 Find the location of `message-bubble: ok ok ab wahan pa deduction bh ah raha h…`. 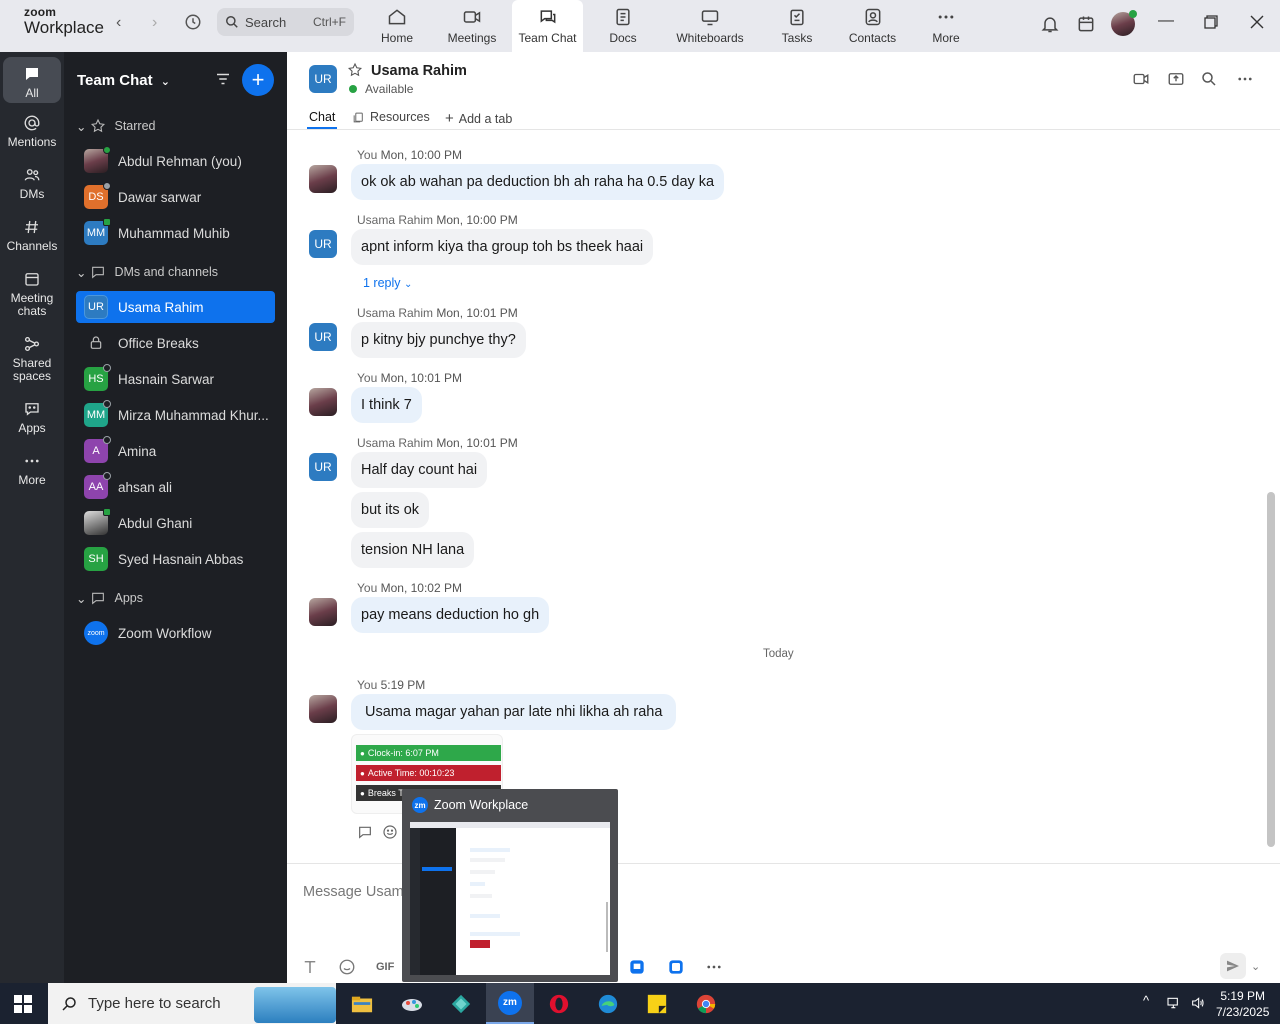

message-bubble: ok ok ab wahan pa deduction bh ah raha h… is located at coordinates (538, 182).